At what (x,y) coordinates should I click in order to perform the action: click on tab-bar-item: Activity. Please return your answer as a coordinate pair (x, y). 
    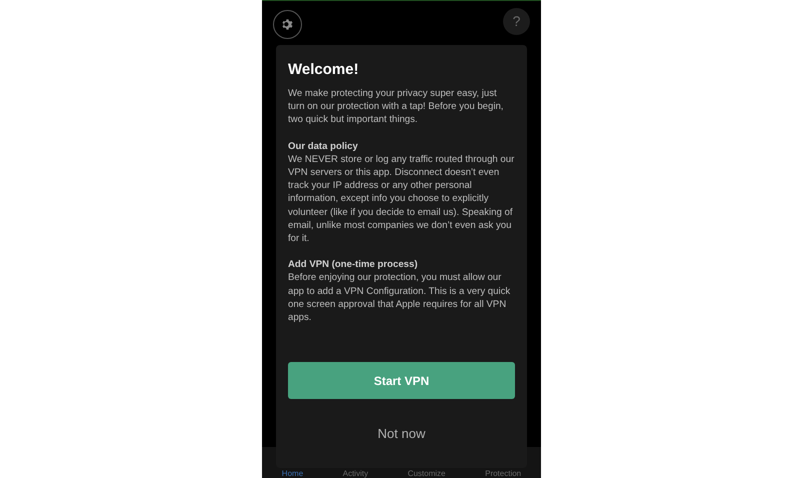
    Looking at the image, I should click on (355, 473).